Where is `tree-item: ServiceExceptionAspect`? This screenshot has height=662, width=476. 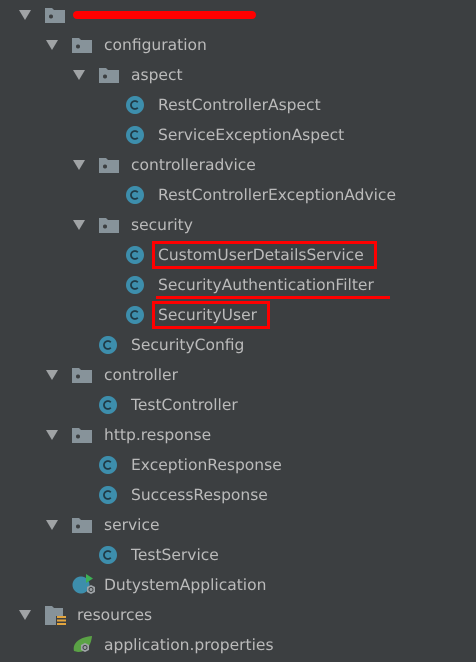 tree-item: ServiceExceptionAspect is located at coordinates (251, 135).